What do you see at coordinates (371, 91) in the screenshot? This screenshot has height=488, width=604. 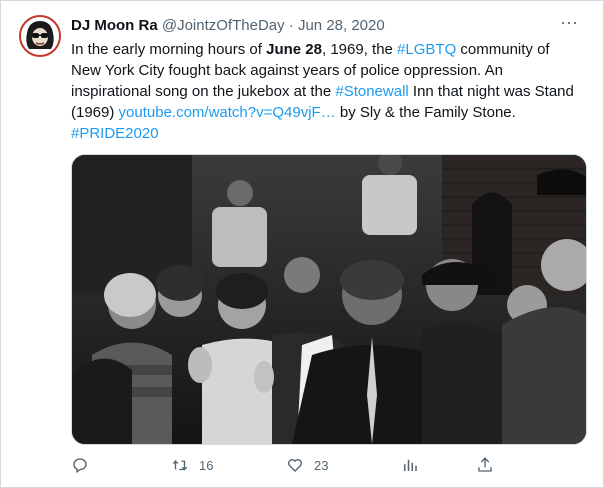 I see `hashtag-stonewall-link: #Stonewall` at bounding box center [371, 91].